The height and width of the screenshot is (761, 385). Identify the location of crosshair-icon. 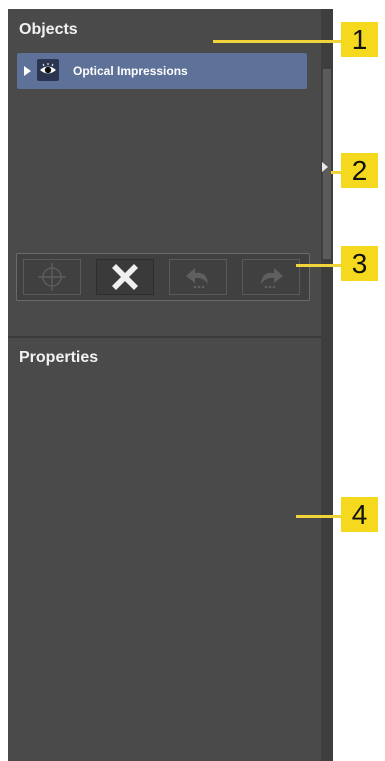
(52, 277).